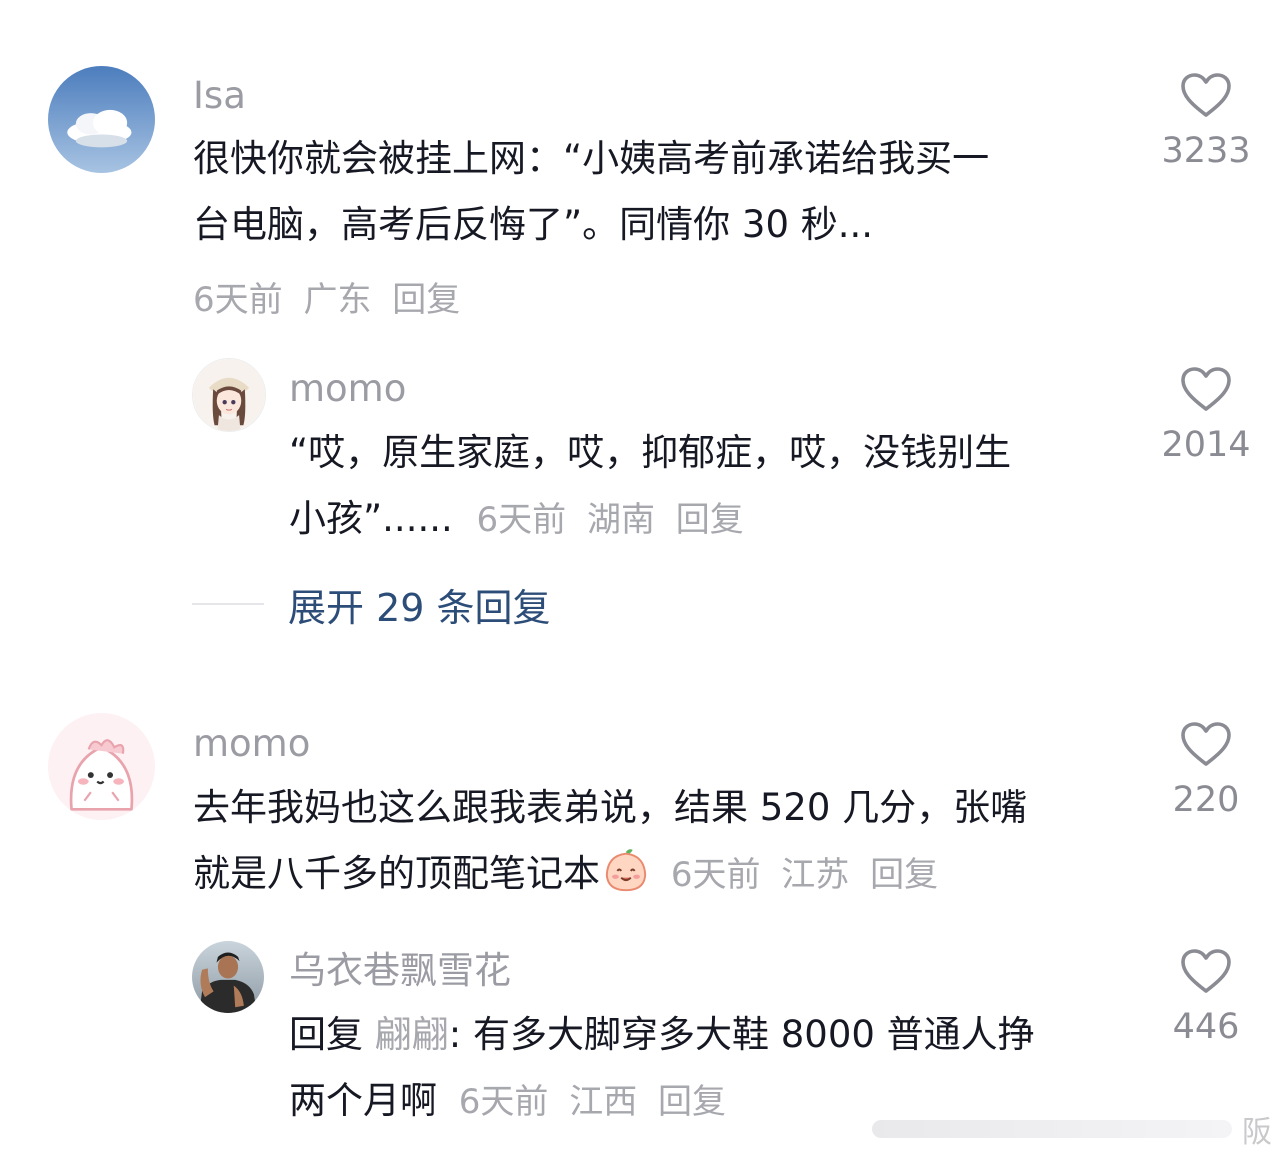 Image resolution: width=1284 pixels, height=1161 pixels. What do you see at coordinates (363, 1100) in the screenshot?
I see `comment-text-tail: 两个月啊` at bounding box center [363, 1100].